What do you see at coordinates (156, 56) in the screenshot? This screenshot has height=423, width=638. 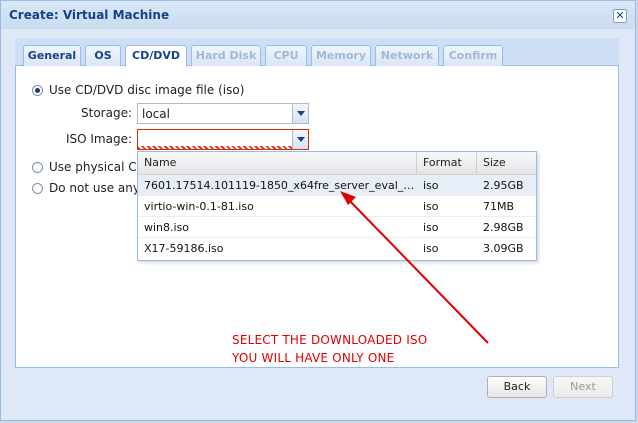 I see `tab-cd-dvd: CD/DVD` at bounding box center [156, 56].